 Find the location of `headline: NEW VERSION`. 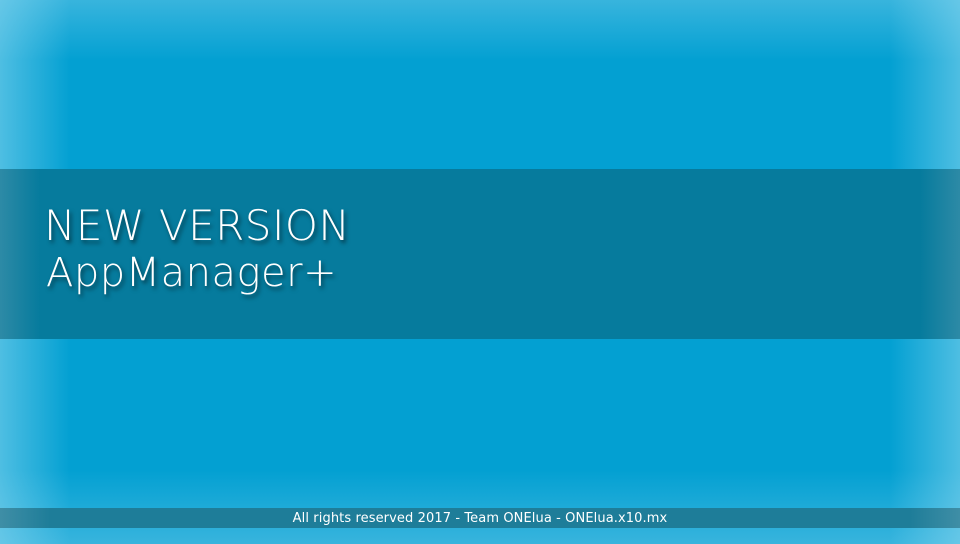

headline: NEW VERSION is located at coordinates (197, 225).